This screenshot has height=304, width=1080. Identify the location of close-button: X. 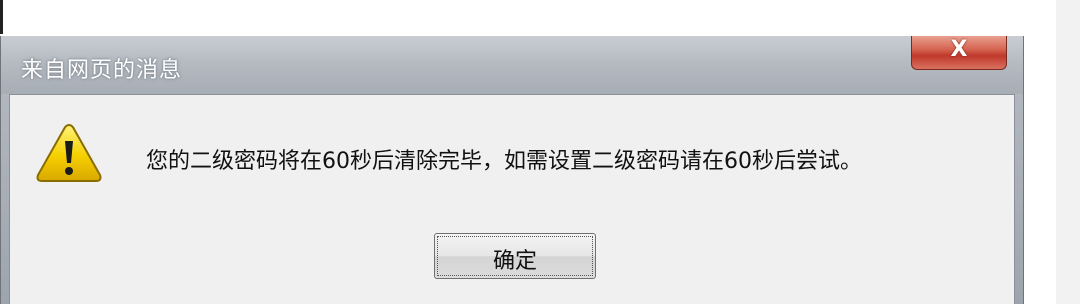
(959, 53).